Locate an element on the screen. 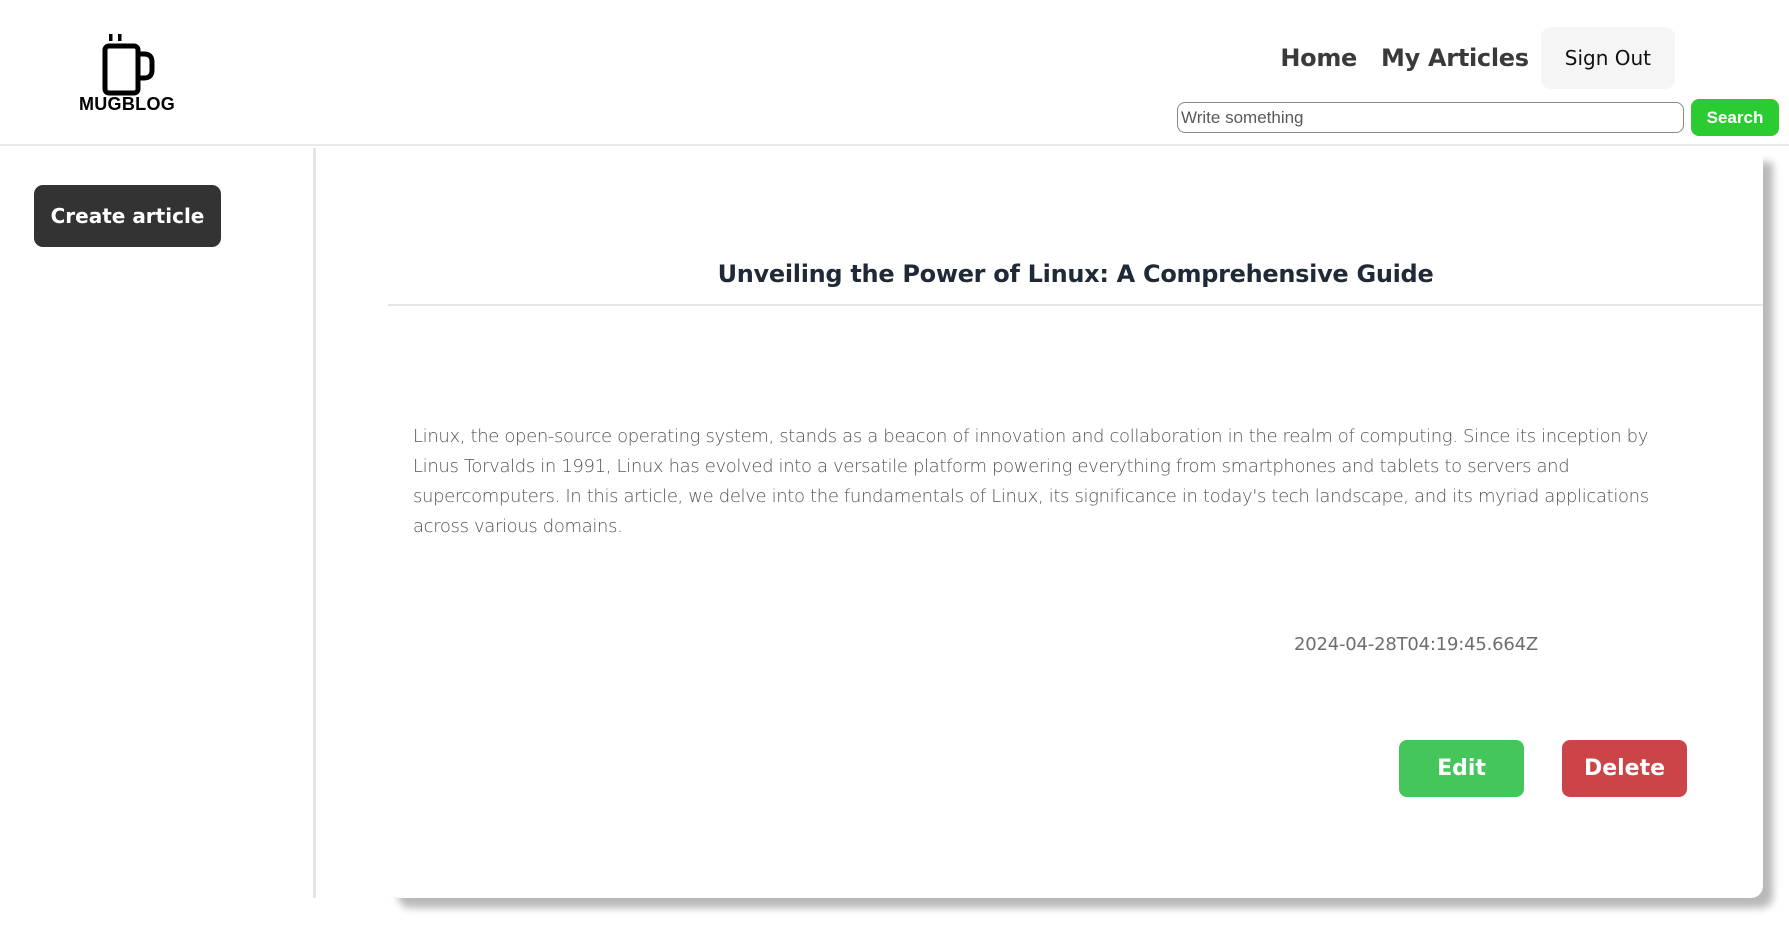  sign-out-button: Sign Out is located at coordinates (1607, 58).